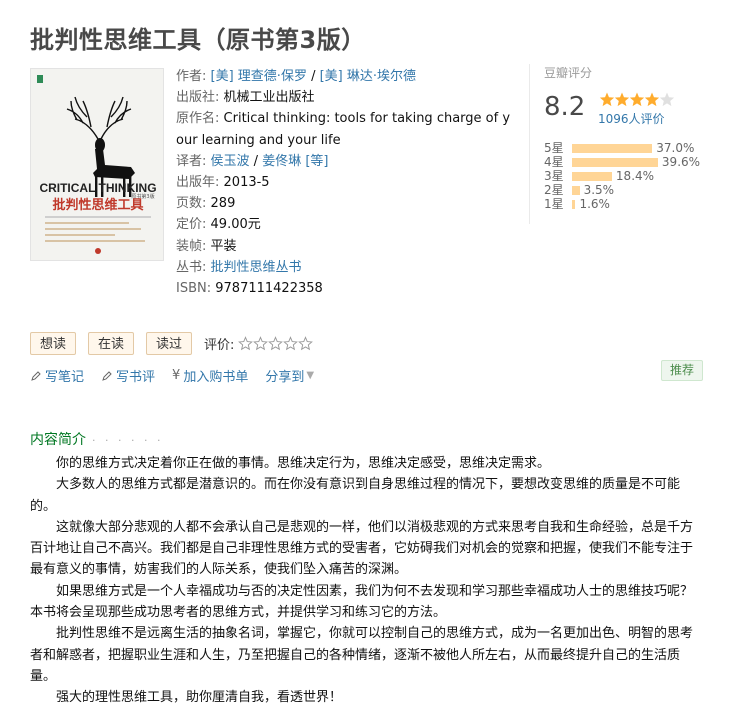  I want to click on collect-buttons: 想读 在读 读过 评价:, so click(172, 343).